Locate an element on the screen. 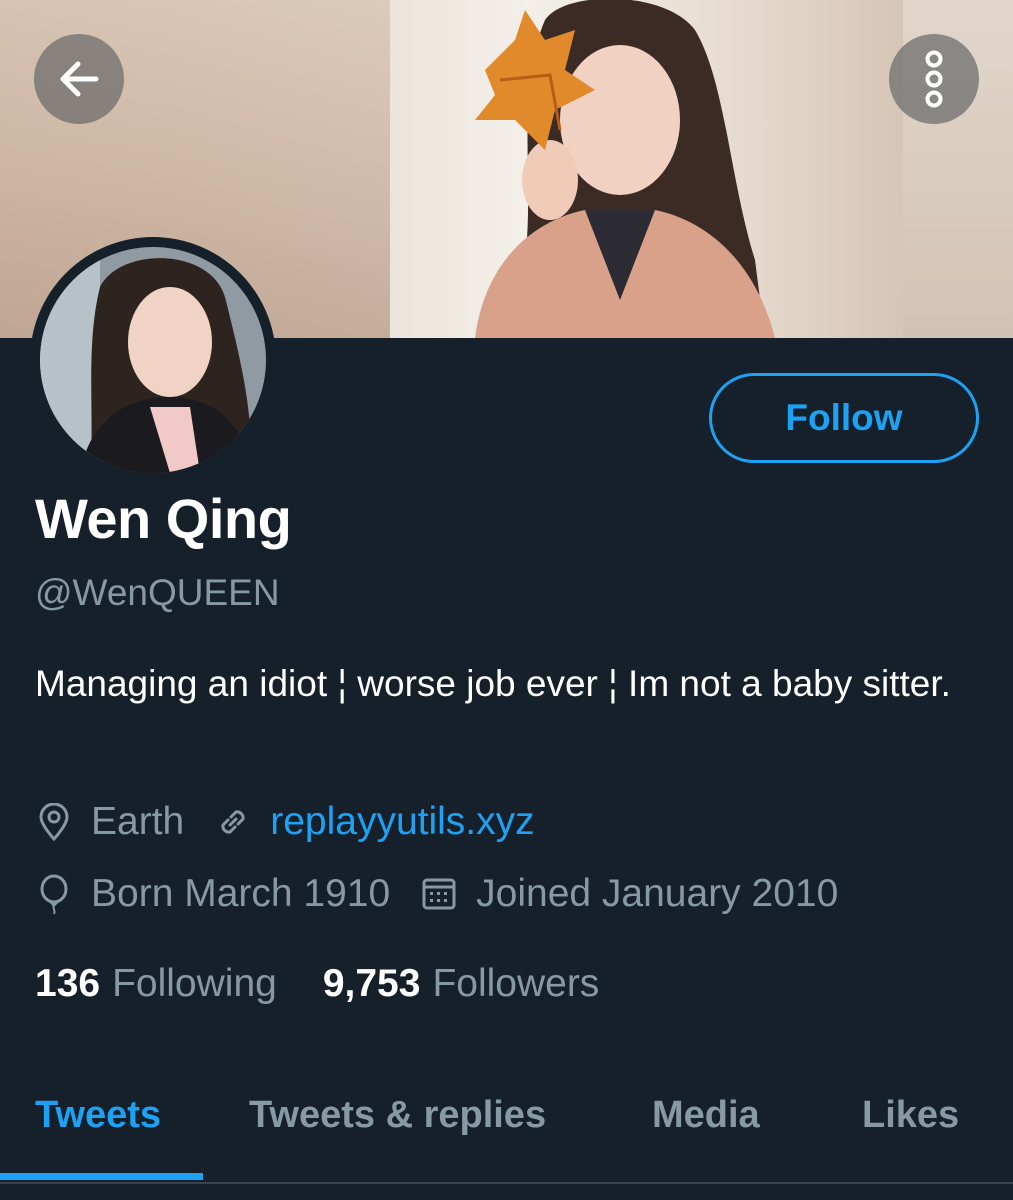  followers-stat: 9,753 Followers is located at coordinates (461, 984).